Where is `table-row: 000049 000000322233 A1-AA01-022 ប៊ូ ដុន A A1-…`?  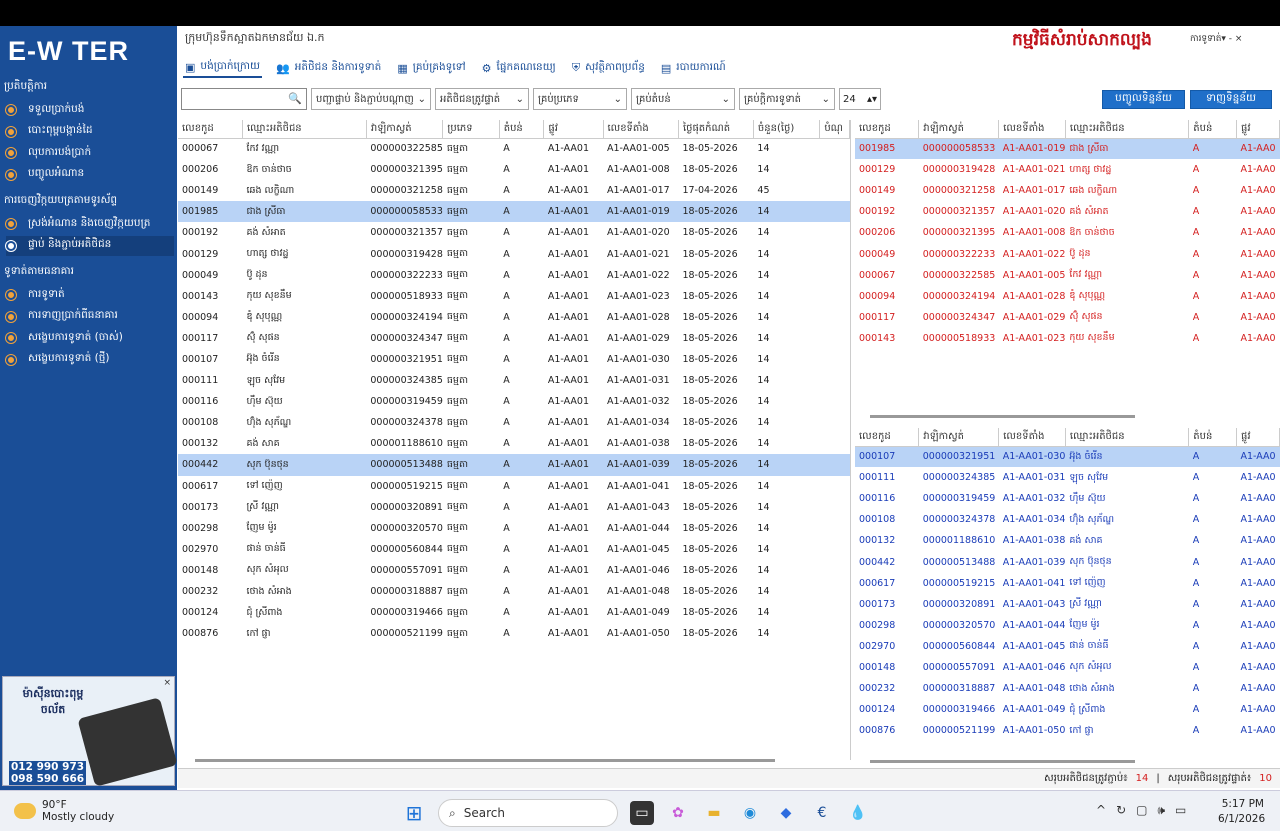
table-row: 000049 000000322233 A1-AA01-022 ប៊ូ ដុន A A1-… is located at coordinates (1067, 253).